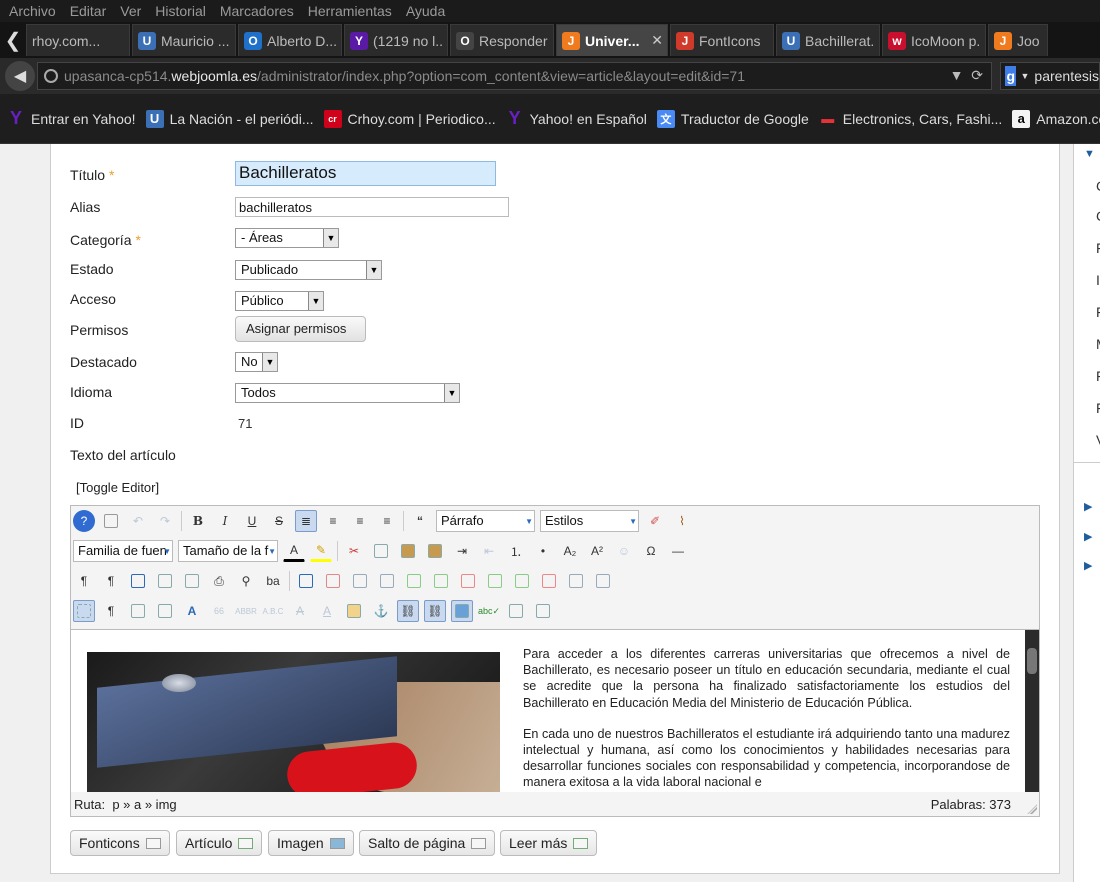  Describe the element at coordinates (732, 118) in the screenshot. I see `bookmark-google-translate: 文 Traductor de Google` at that location.